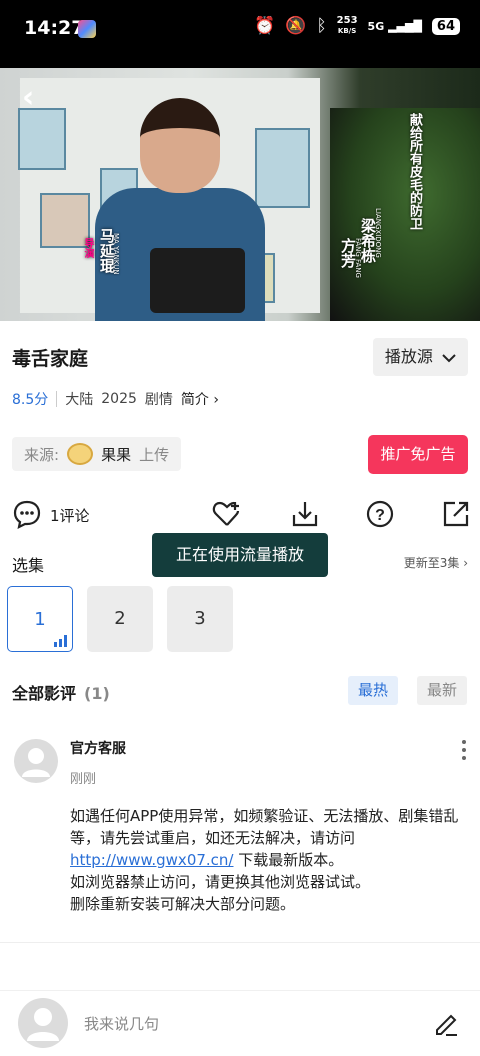 This screenshot has height=1056, width=480. I want to click on caption-left-en: MA YANKUN, so click(116, 254).